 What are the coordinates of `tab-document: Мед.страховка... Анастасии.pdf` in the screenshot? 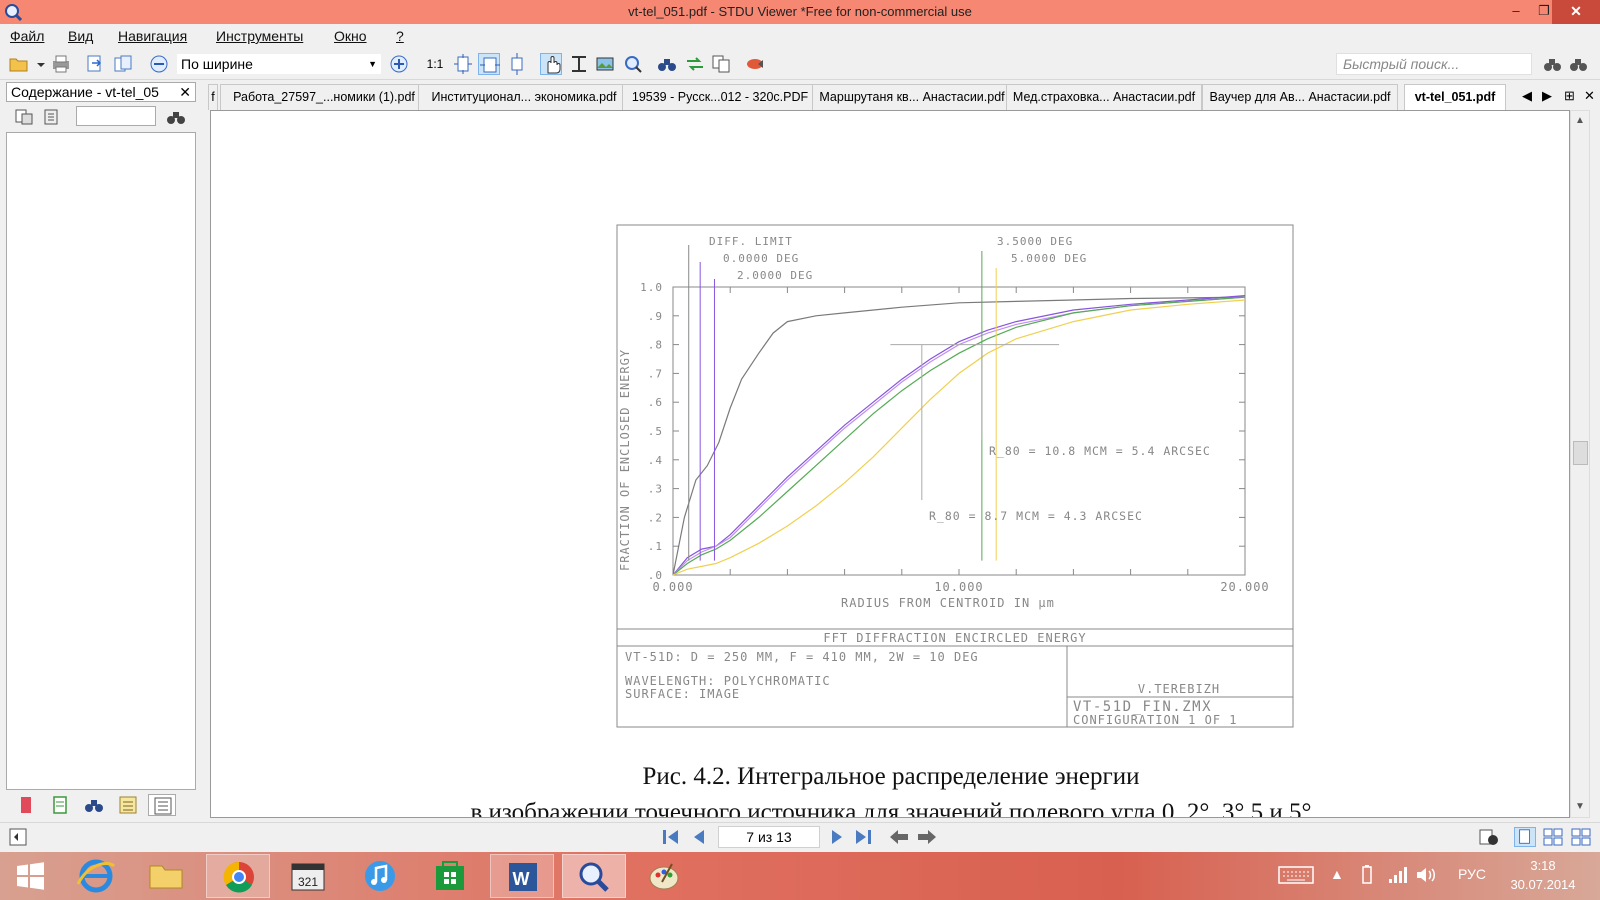 It's located at (1104, 97).